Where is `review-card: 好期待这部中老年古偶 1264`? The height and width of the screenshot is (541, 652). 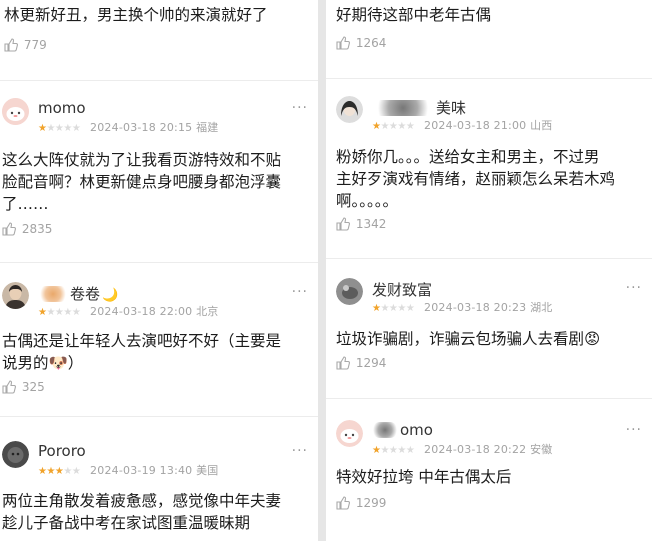 review-card: 好期待这部中老年古偶 1264 is located at coordinates (489, 34).